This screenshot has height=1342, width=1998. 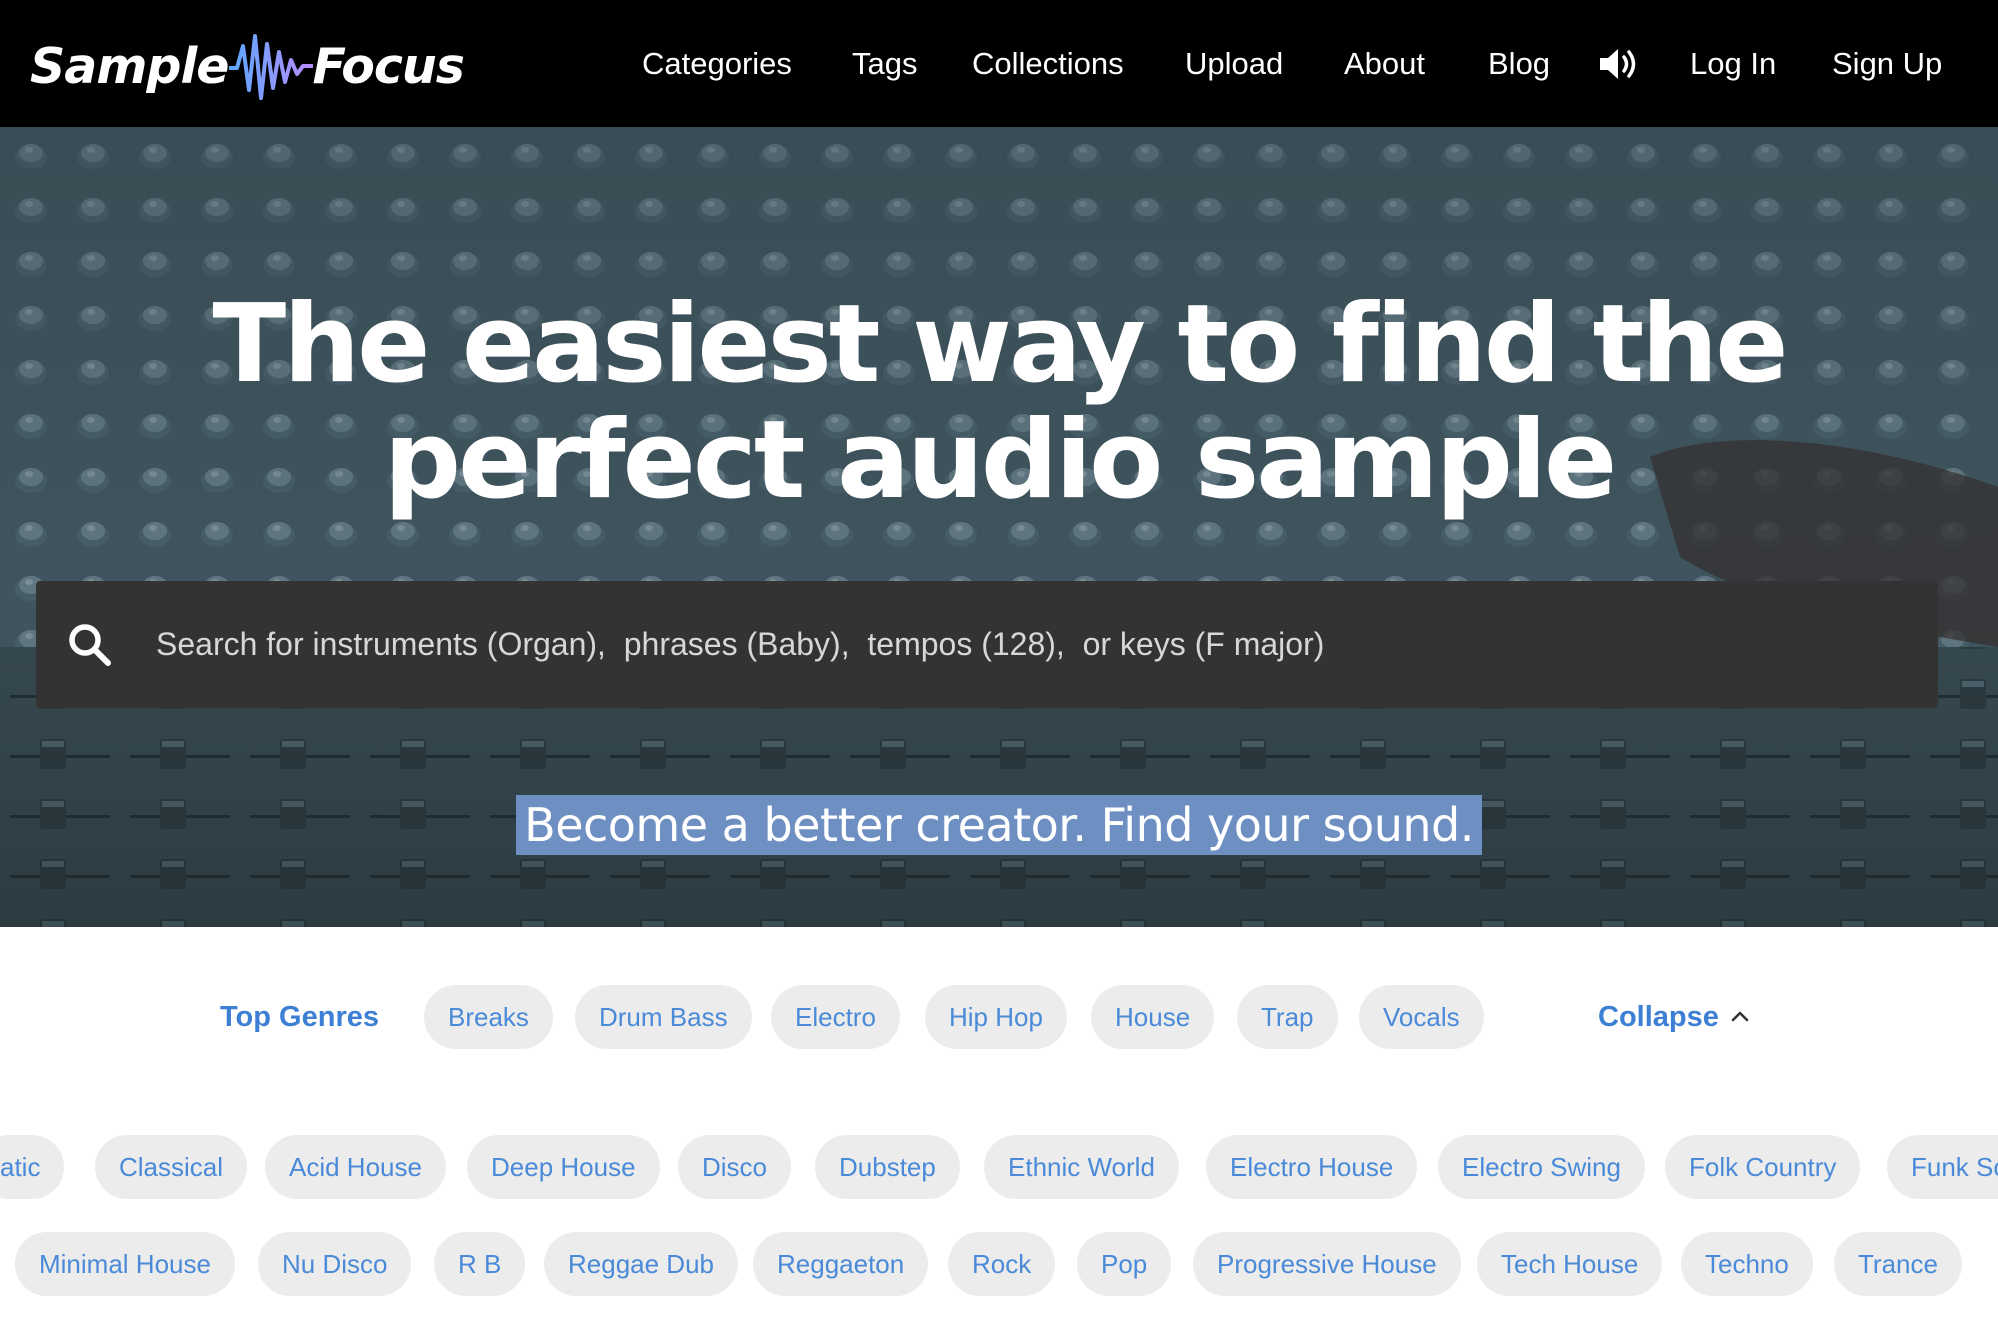 I want to click on genre-chip-electro: Electro, so click(x=835, y=1017).